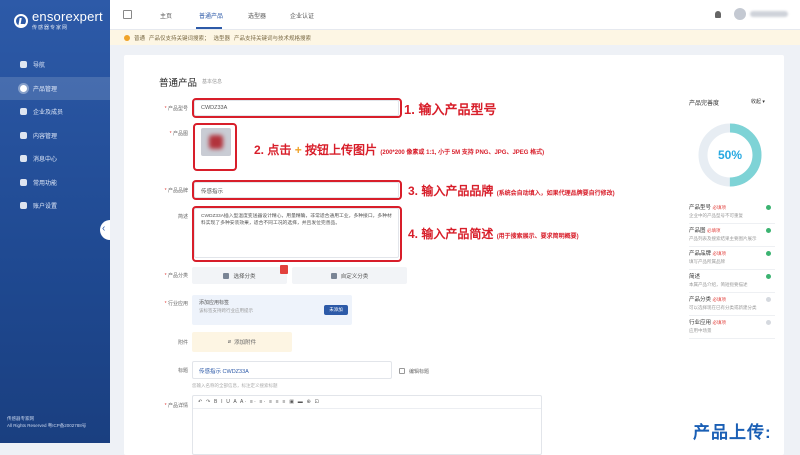  Describe the element at coordinates (700, 208) in the screenshot. I see `check-title: 产品型号` at that location.